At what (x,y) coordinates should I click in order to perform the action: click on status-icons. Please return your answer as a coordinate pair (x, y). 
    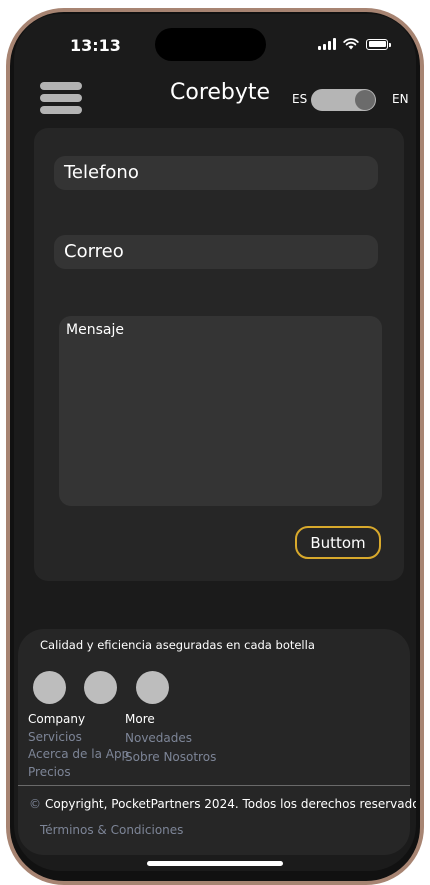
    Looking at the image, I should click on (354, 44).